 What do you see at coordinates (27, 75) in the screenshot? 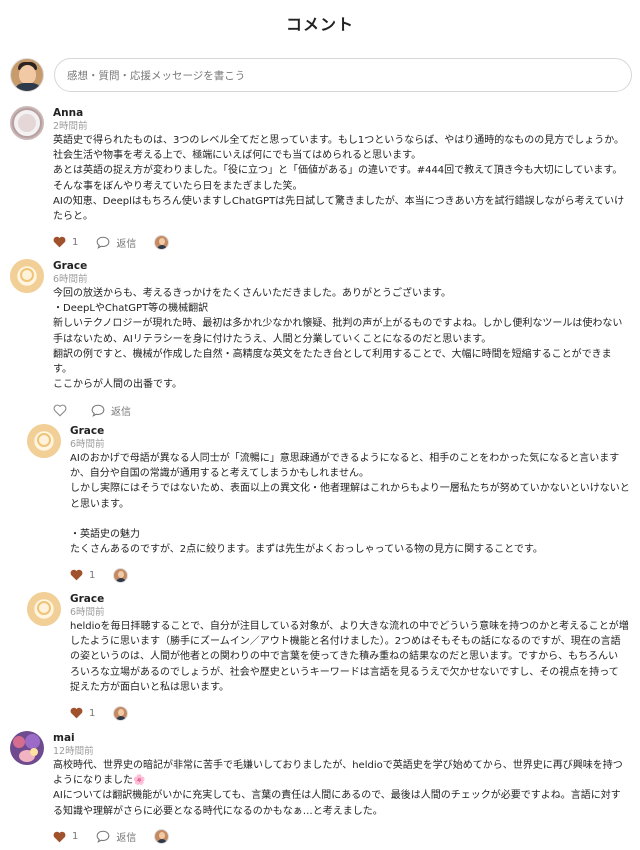
I see `user-avatar` at bounding box center [27, 75].